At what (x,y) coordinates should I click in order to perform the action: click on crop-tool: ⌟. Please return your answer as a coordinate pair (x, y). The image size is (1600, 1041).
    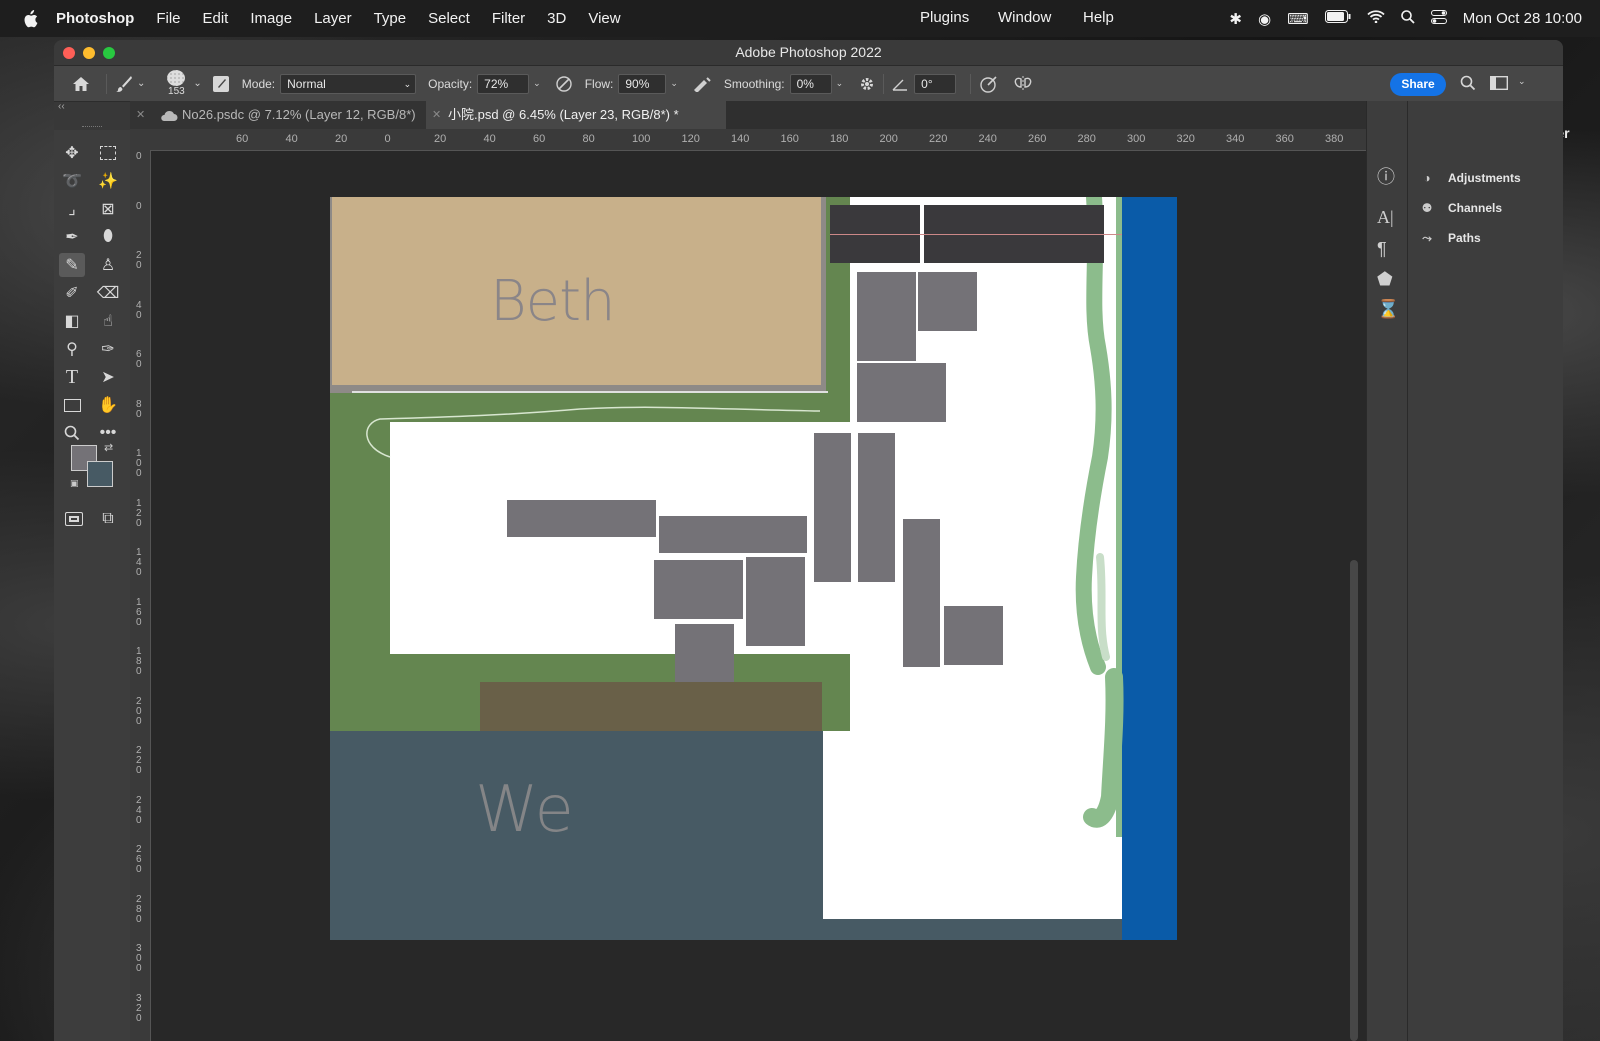
    Looking at the image, I should click on (72, 209).